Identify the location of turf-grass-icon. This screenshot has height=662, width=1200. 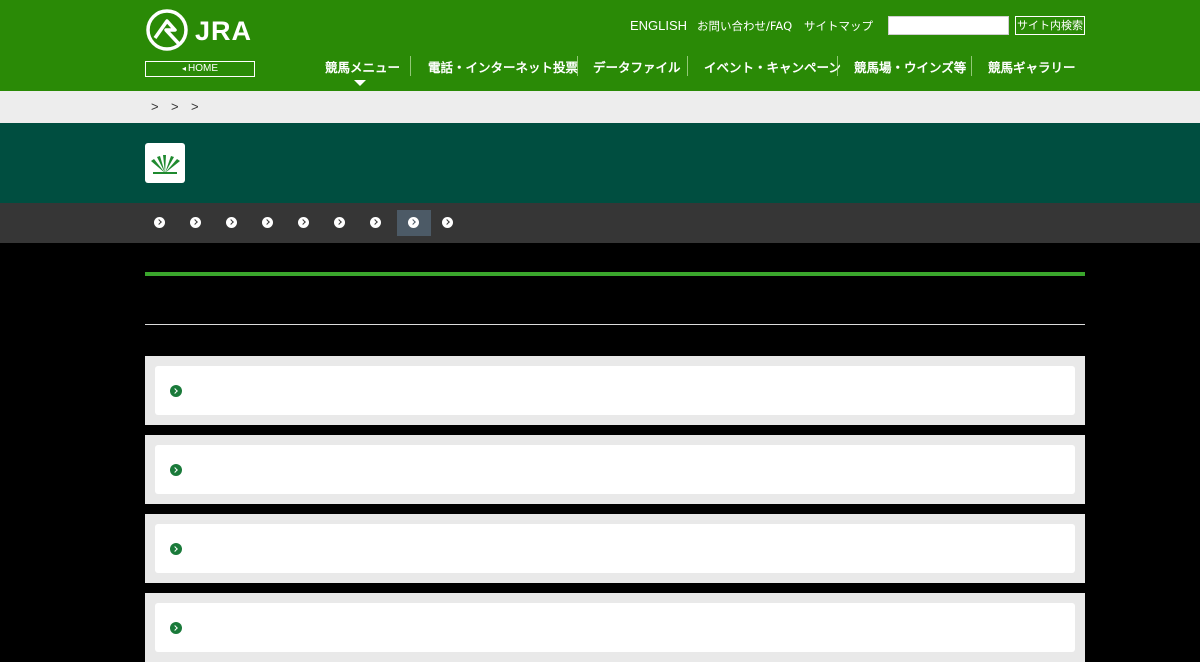
(165, 164).